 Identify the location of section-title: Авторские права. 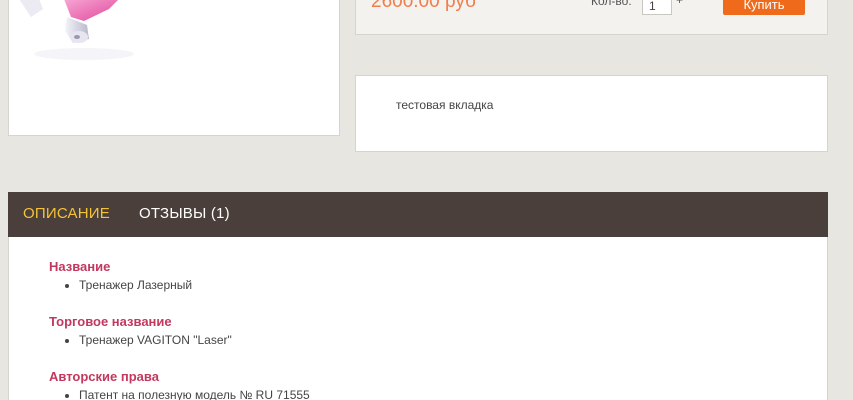
(104, 376).